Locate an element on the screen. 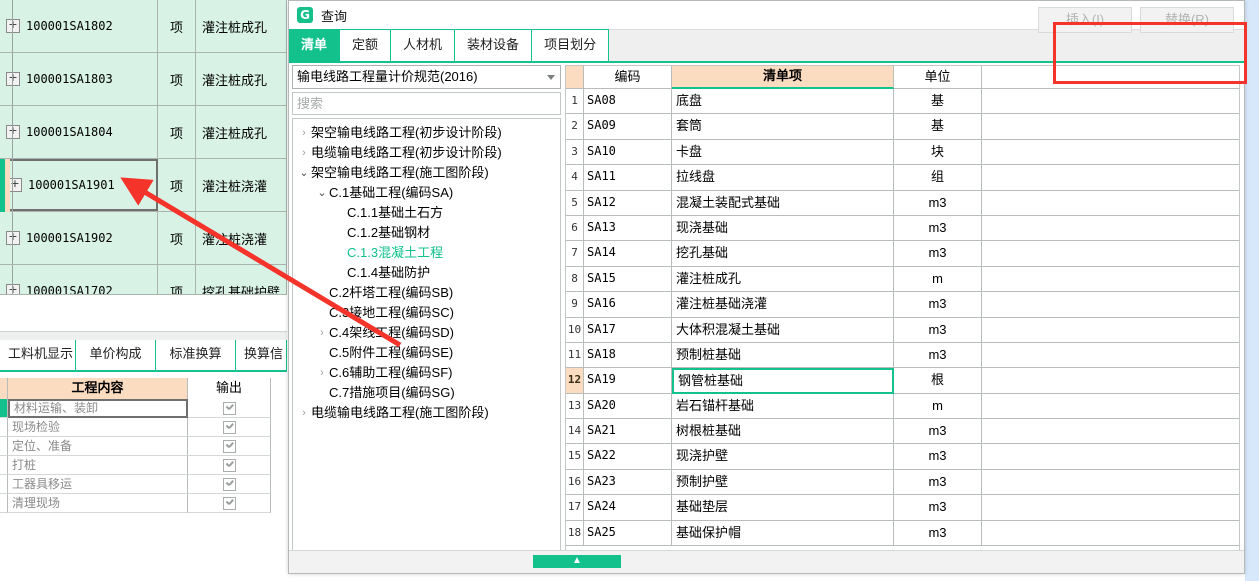  tab-0: 清单 is located at coordinates (315, 45).